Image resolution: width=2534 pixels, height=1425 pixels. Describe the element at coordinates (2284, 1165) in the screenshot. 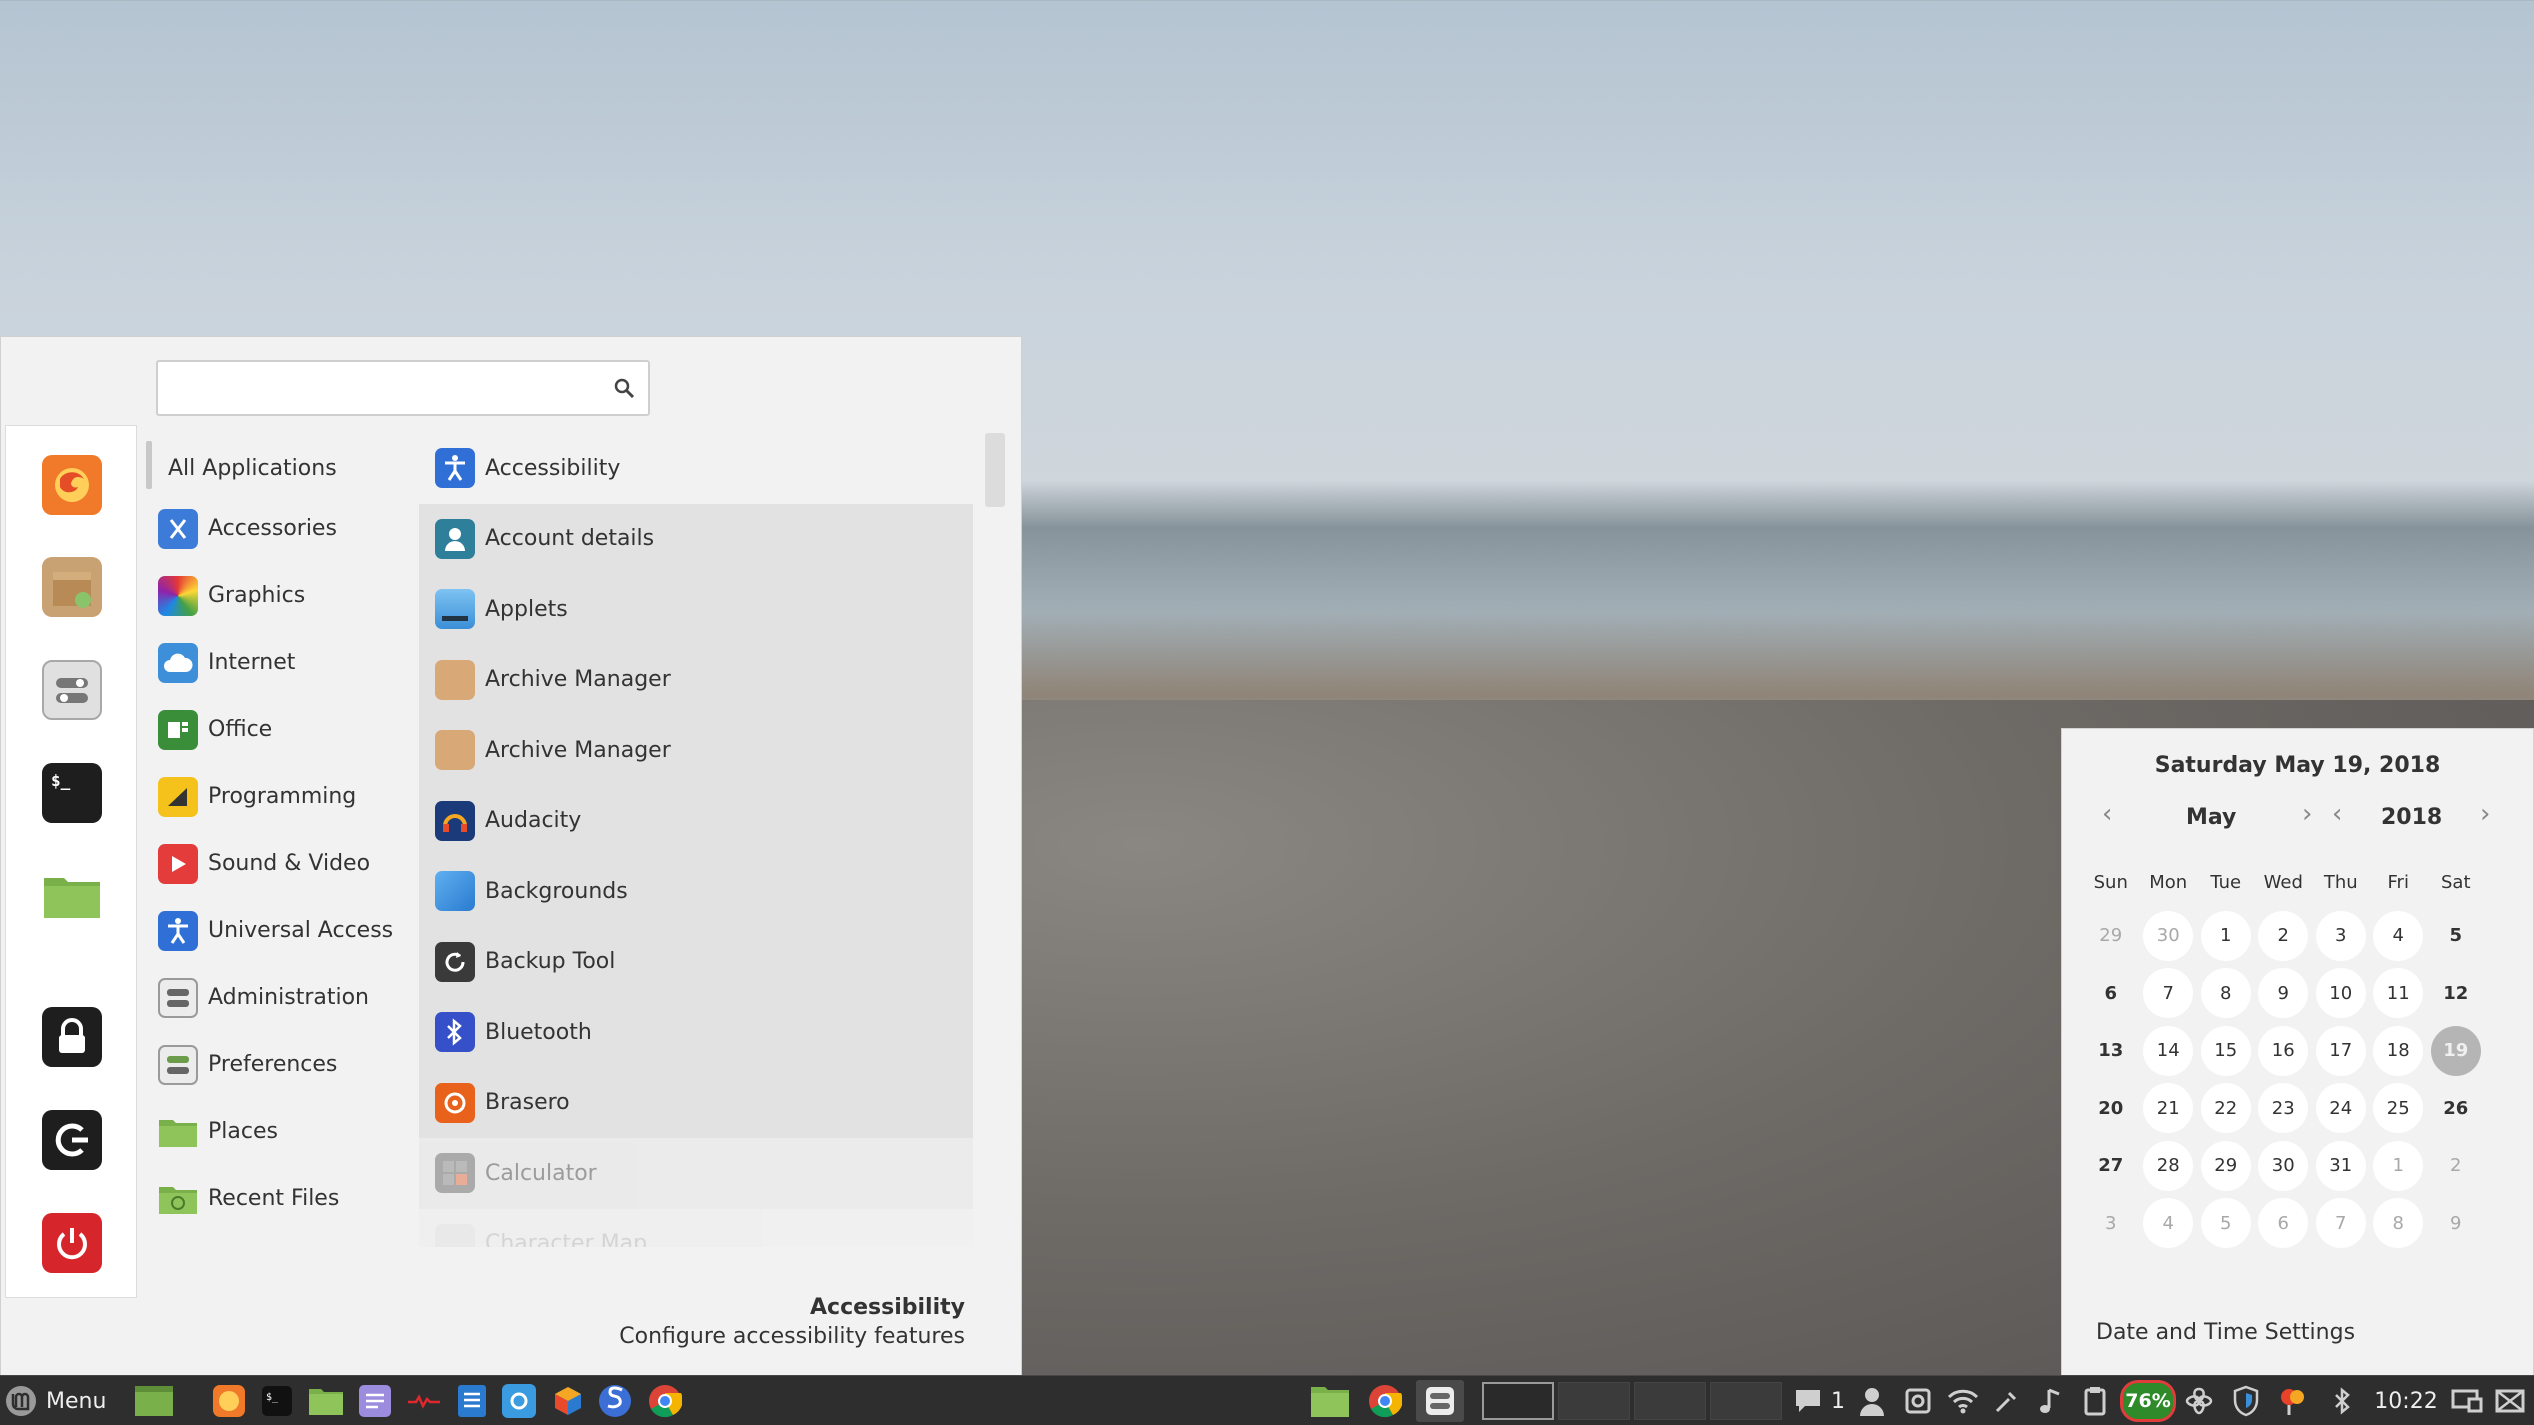

I see `calendar-day: 30` at that location.